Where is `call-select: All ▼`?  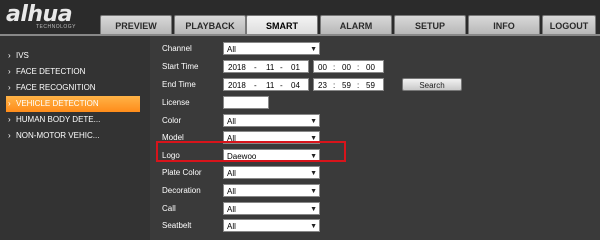
call-select: All ▼ is located at coordinates (271, 208).